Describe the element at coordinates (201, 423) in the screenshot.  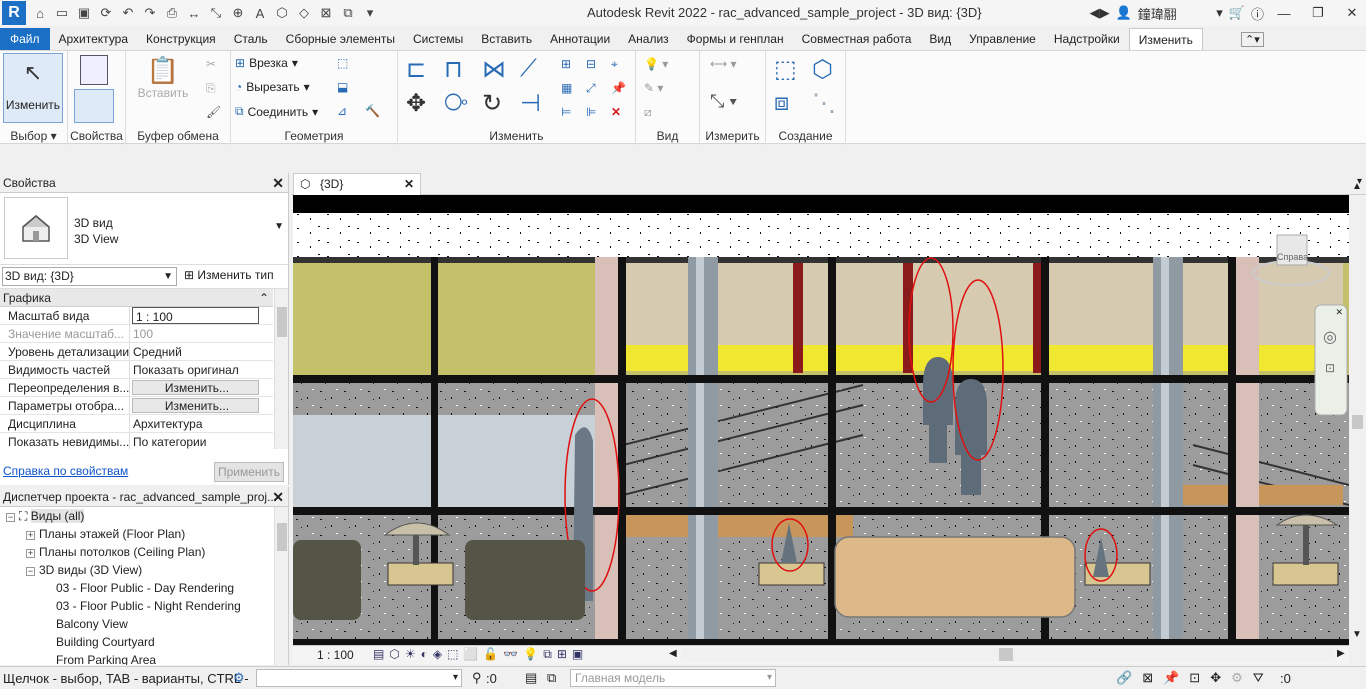
I see `property-value: Архитектура` at that location.